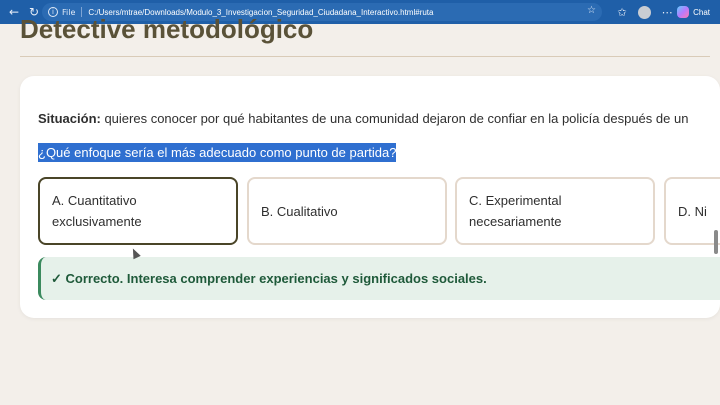 The height and width of the screenshot is (405, 720). Describe the element at coordinates (667, 12) in the screenshot. I see `more-menu-icon: ⋯` at that location.